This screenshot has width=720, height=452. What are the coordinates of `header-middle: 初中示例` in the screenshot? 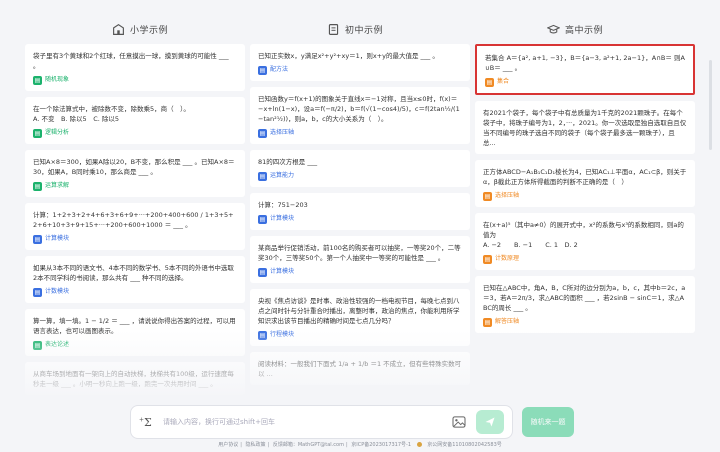 It's located at (355, 29).